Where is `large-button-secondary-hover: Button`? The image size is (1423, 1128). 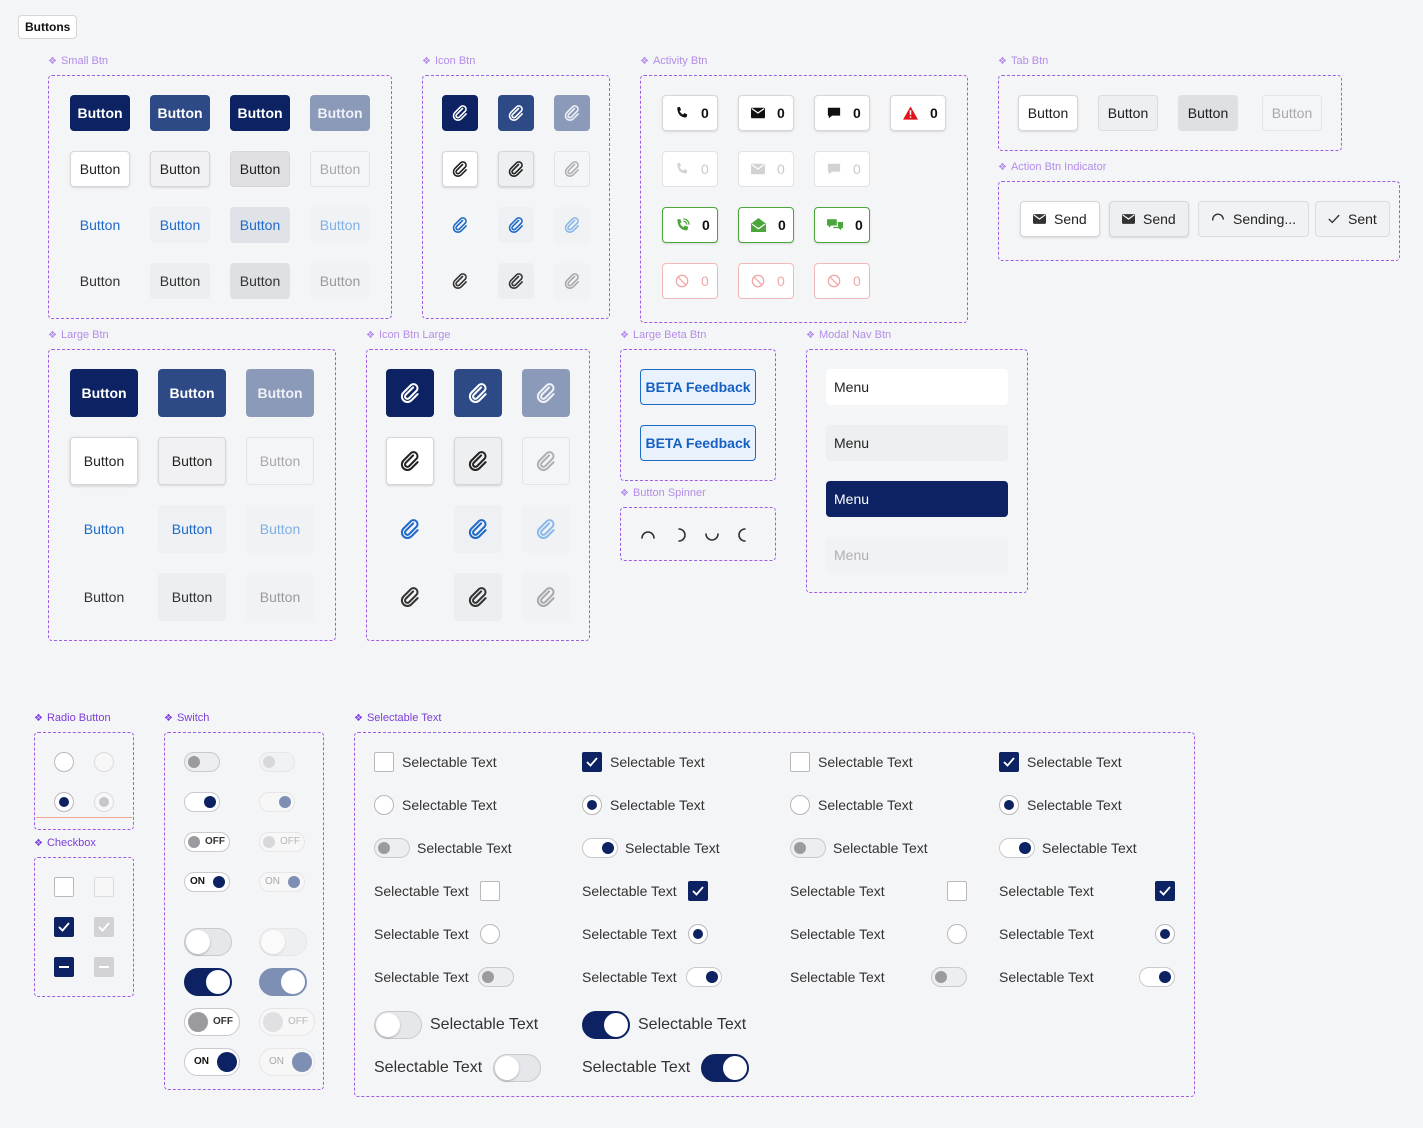
large-button-secondary-hover: Button is located at coordinates (192, 461).